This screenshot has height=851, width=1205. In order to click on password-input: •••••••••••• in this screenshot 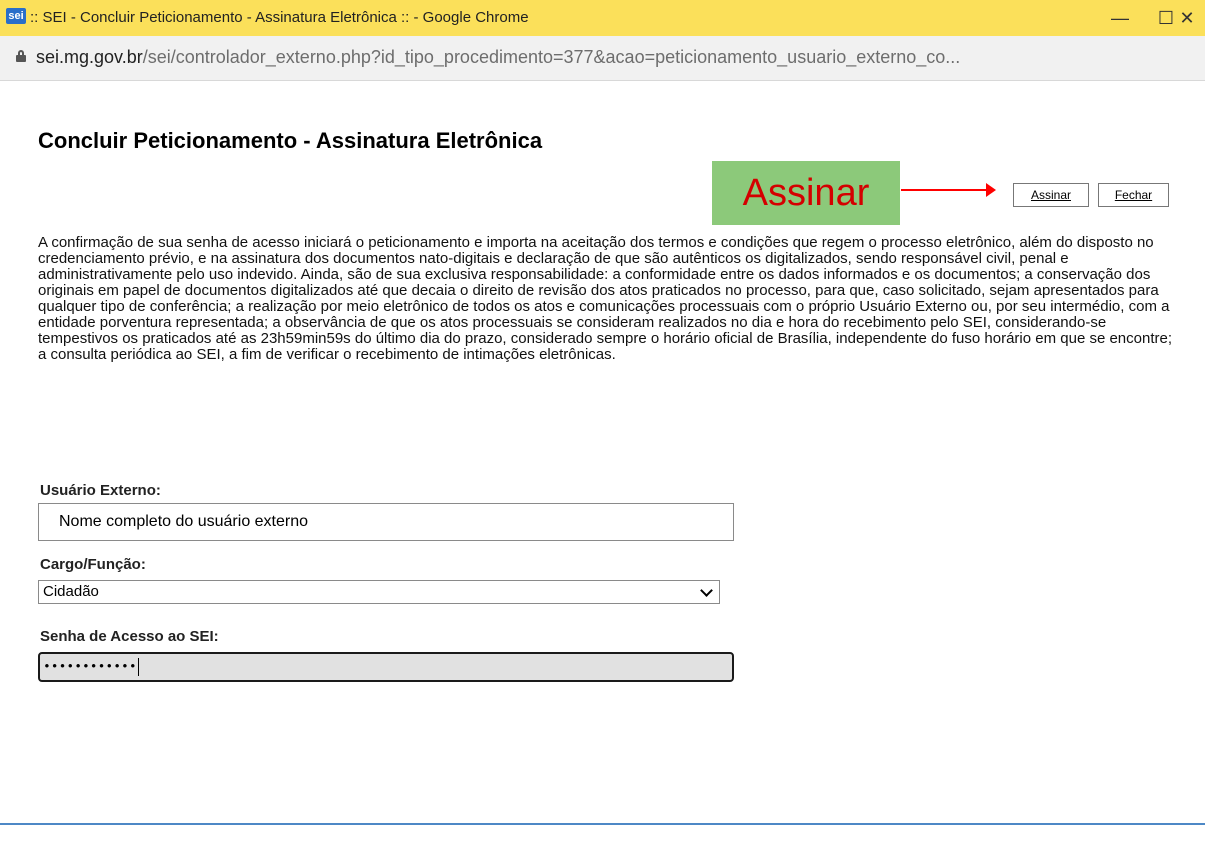, I will do `click(386, 667)`.